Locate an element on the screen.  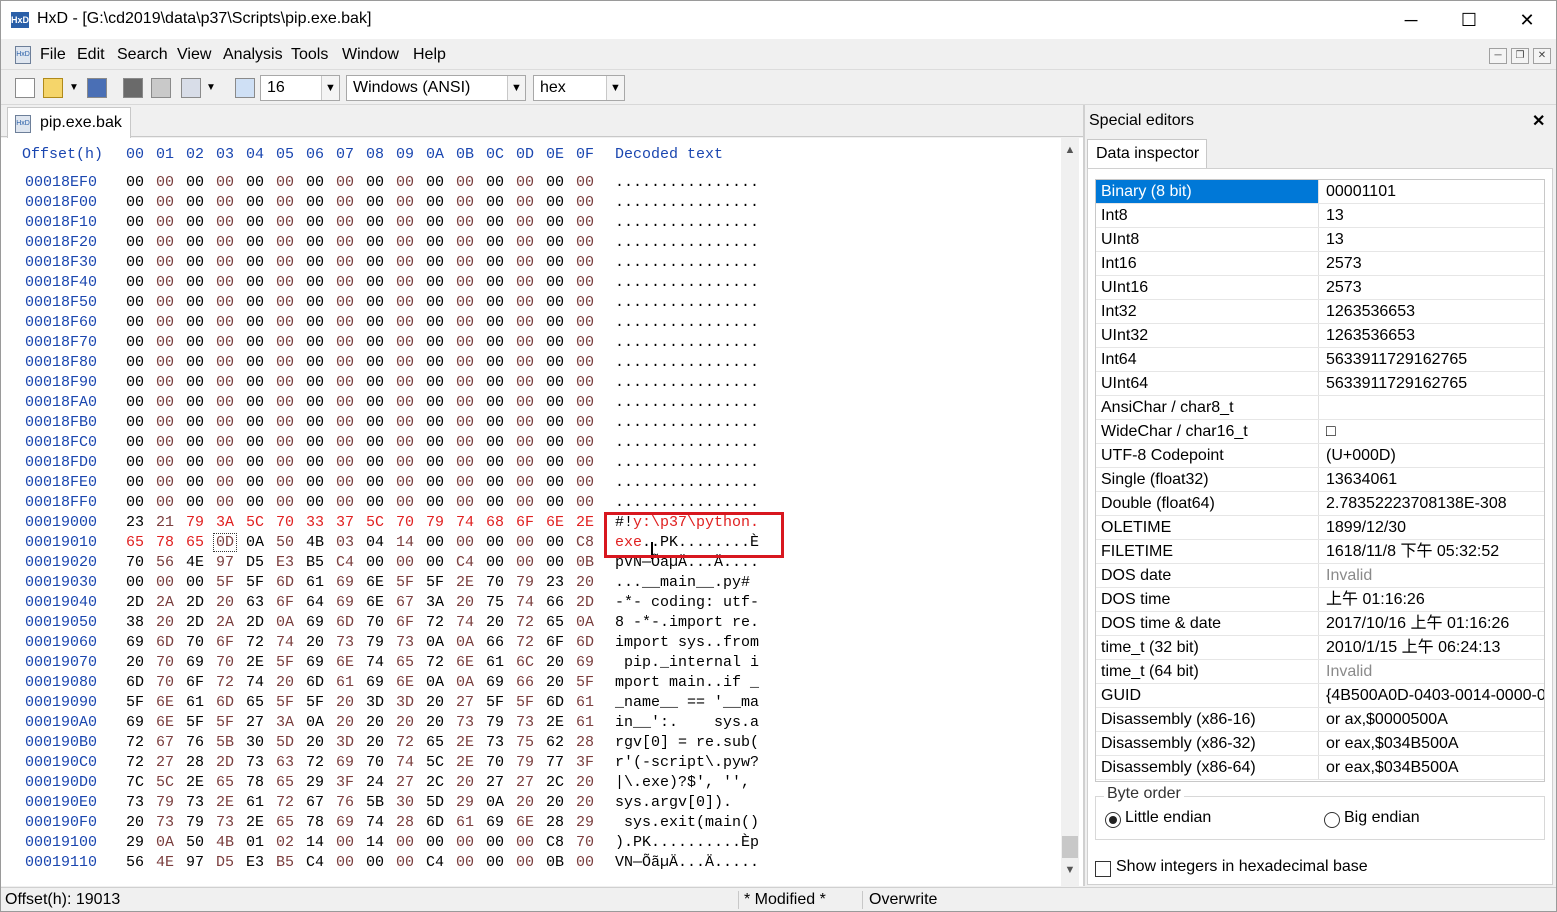
decoded-text-row: sys.argv[0]). is located at coordinates (687, 802).